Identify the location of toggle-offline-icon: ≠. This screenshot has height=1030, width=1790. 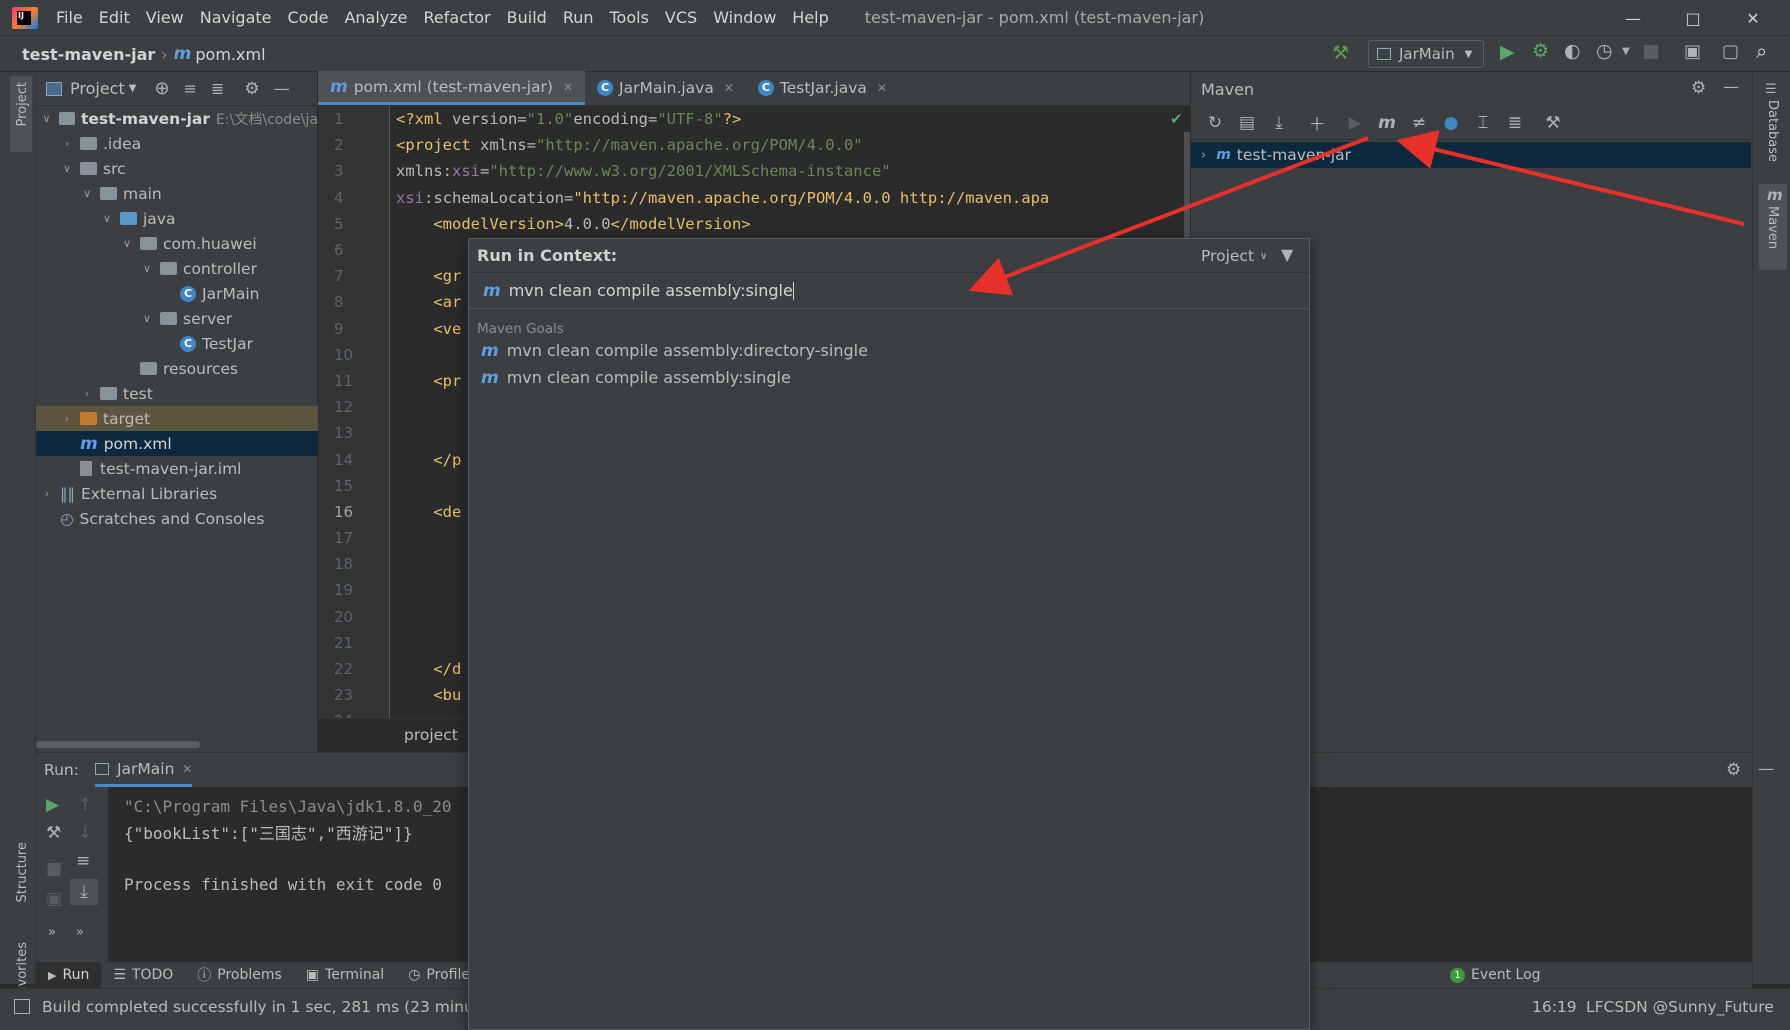
(1419, 123).